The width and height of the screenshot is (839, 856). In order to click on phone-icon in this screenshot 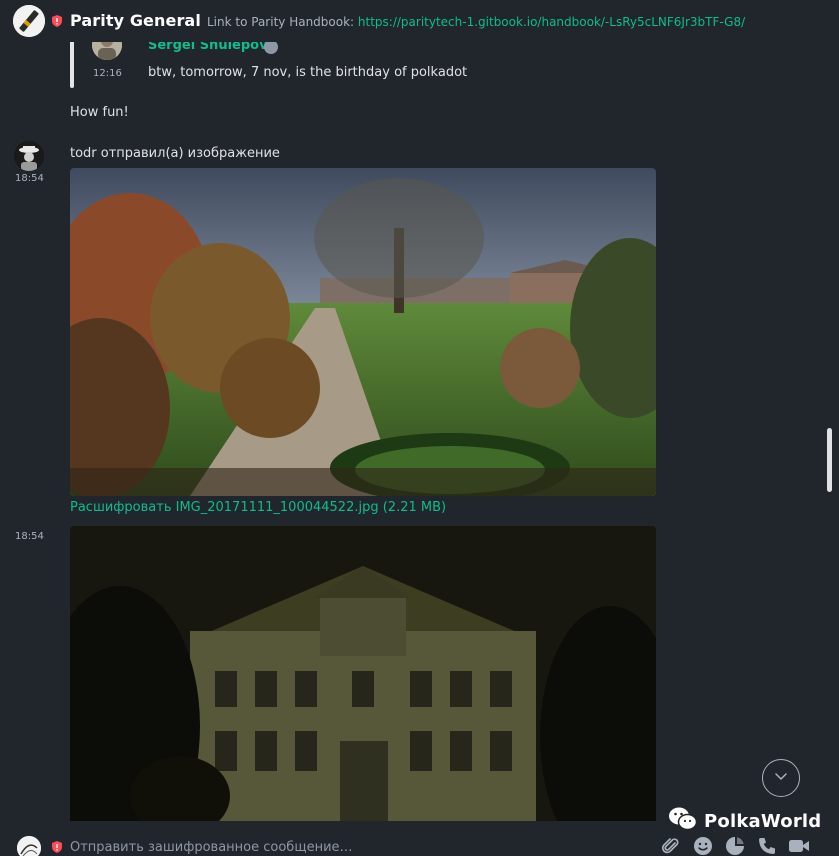, I will do `click(767, 846)`.